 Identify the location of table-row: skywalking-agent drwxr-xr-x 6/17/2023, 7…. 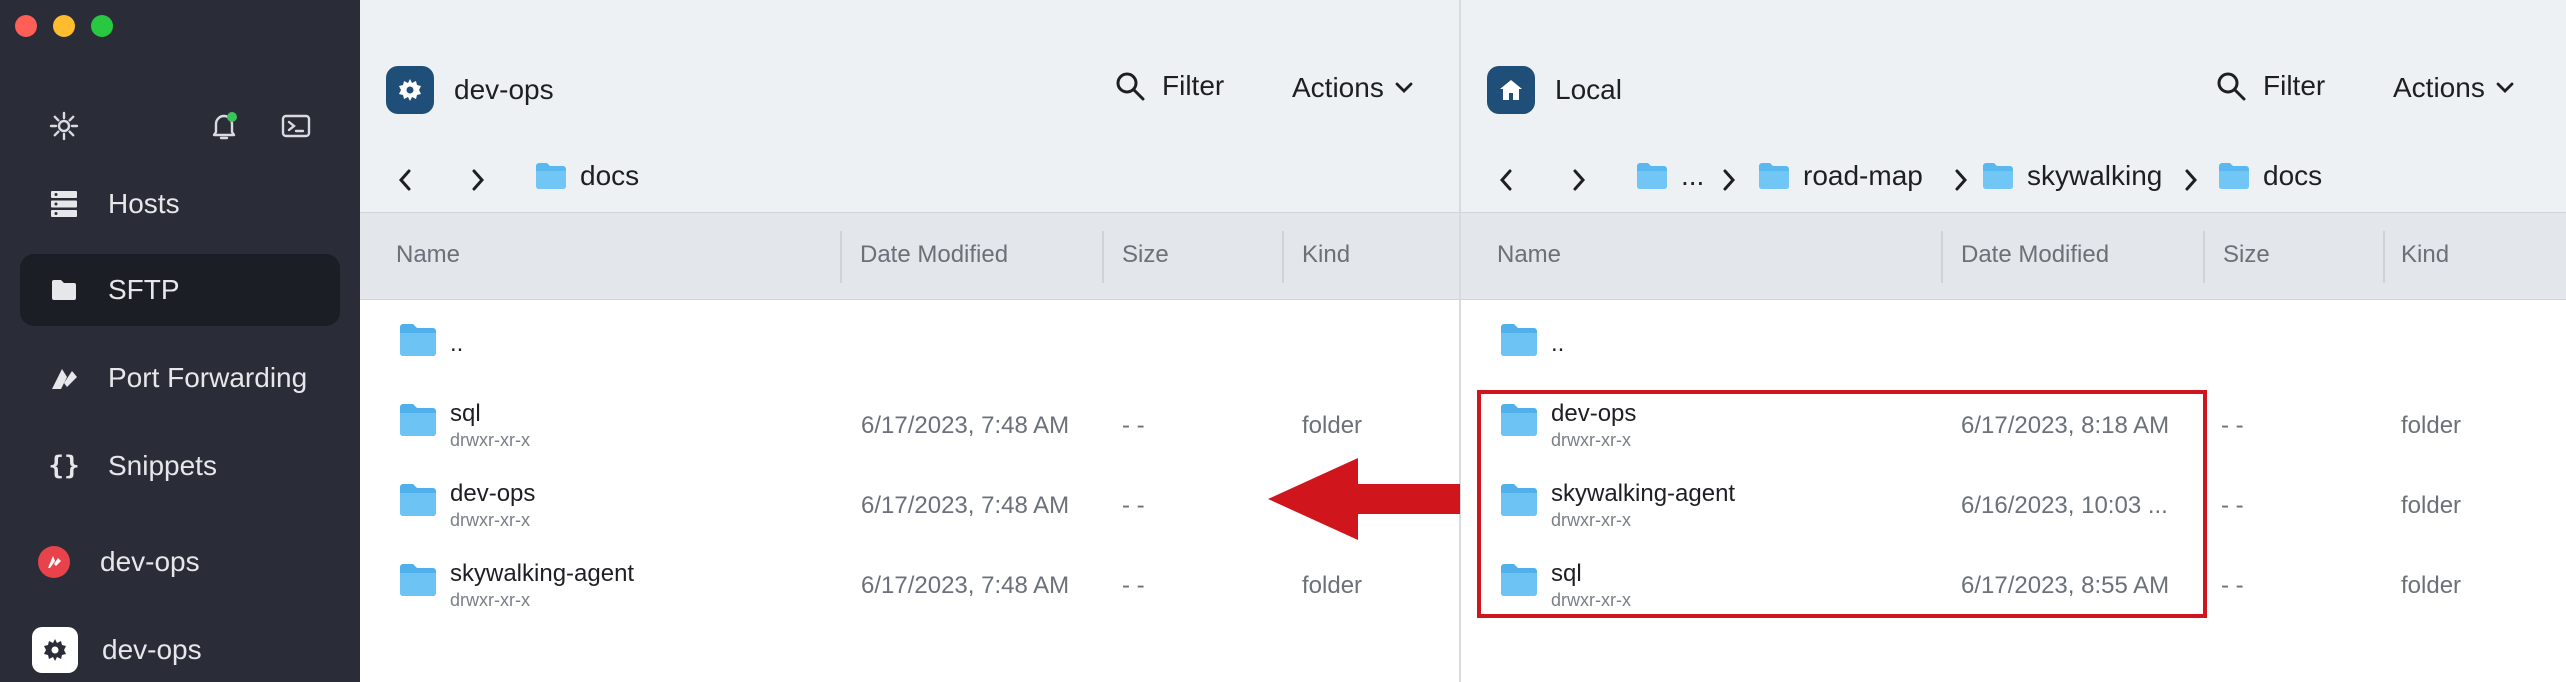
(910, 584).